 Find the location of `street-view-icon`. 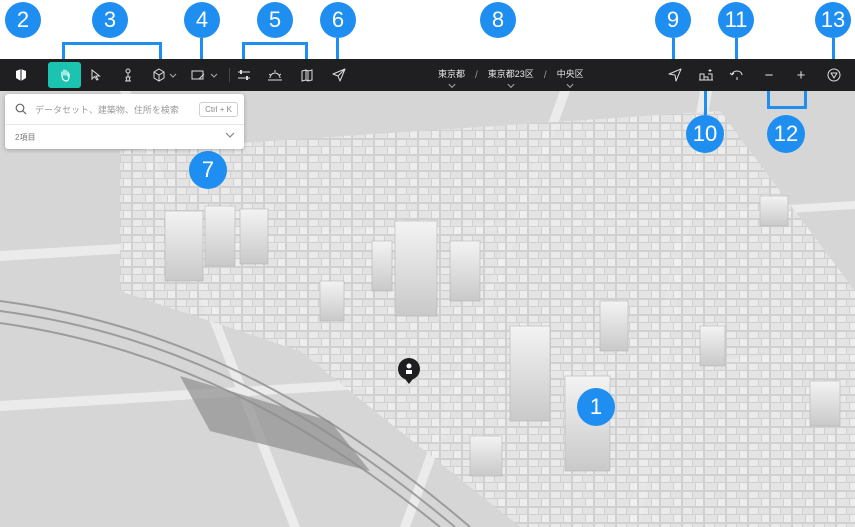

street-view-icon is located at coordinates (706, 75).